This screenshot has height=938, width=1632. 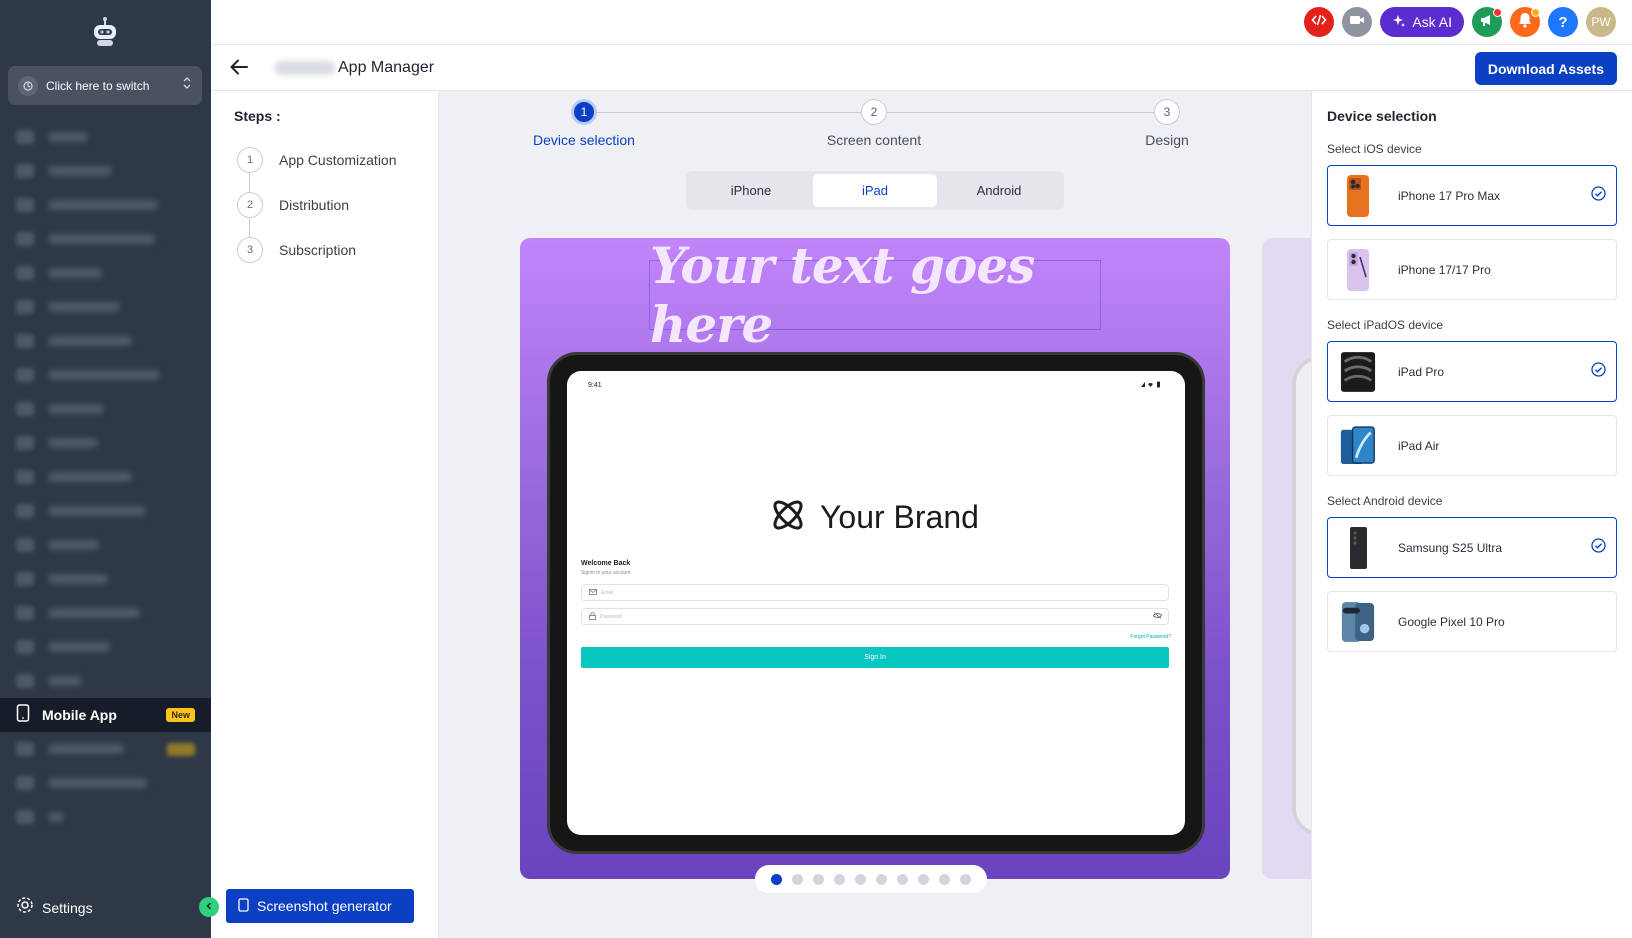 What do you see at coordinates (1358, 548) in the screenshot?
I see `samsung-phone-image` at bounding box center [1358, 548].